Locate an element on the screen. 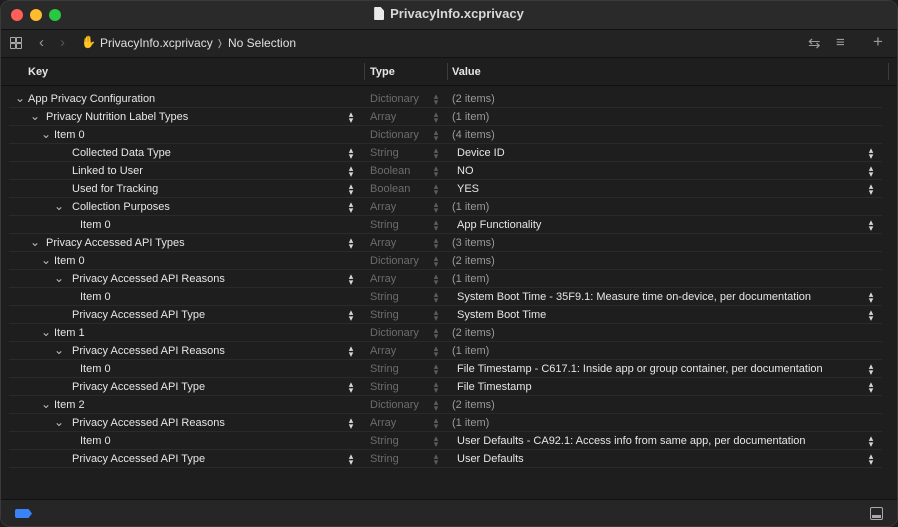  row-key: Linked to User is located at coordinates (107, 171).